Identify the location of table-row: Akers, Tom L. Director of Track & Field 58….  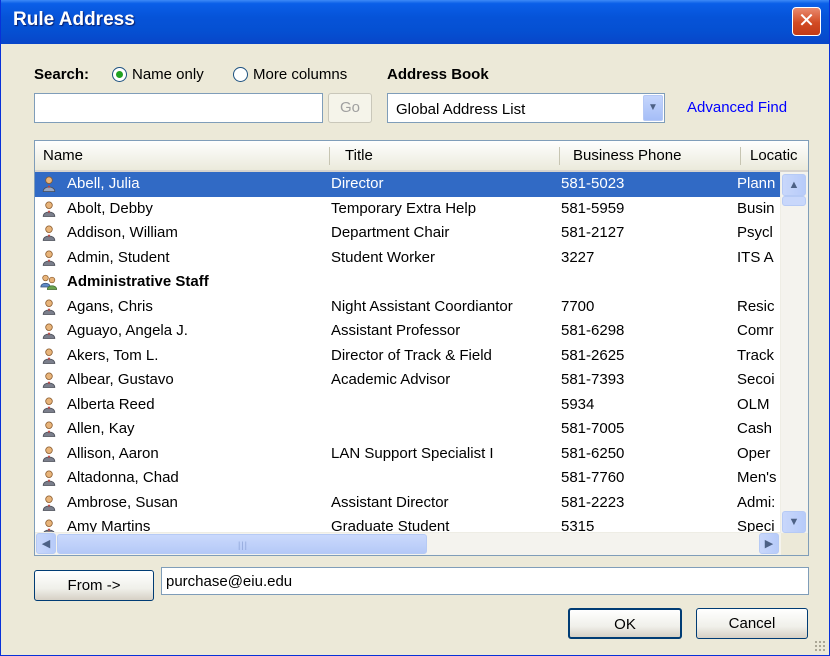
(408, 356).